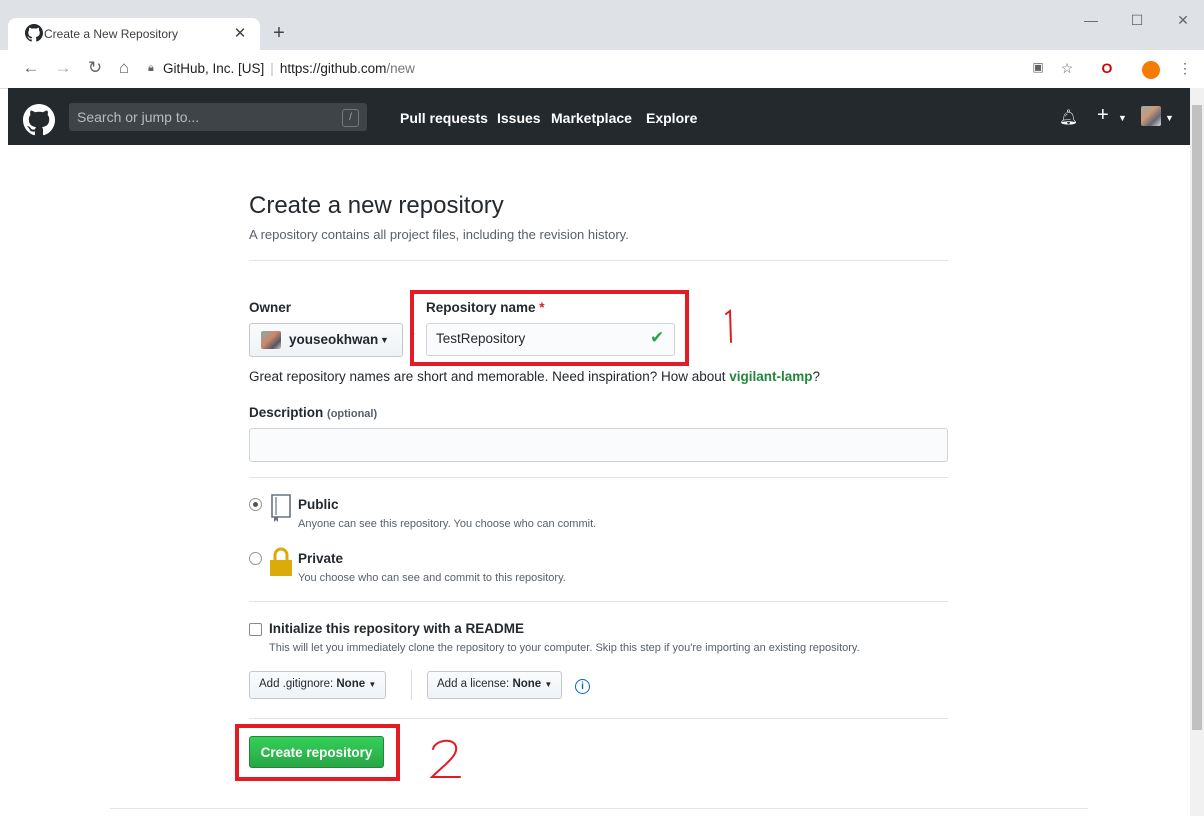 The height and width of the screenshot is (816, 1204). Describe the element at coordinates (31, 68) in the screenshot. I see `back-icon: ←` at that location.